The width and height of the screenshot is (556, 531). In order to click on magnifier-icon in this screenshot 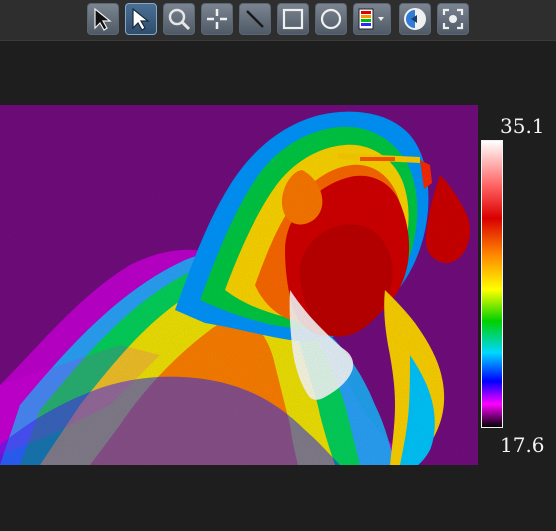, I will do `click(179, 19)`.